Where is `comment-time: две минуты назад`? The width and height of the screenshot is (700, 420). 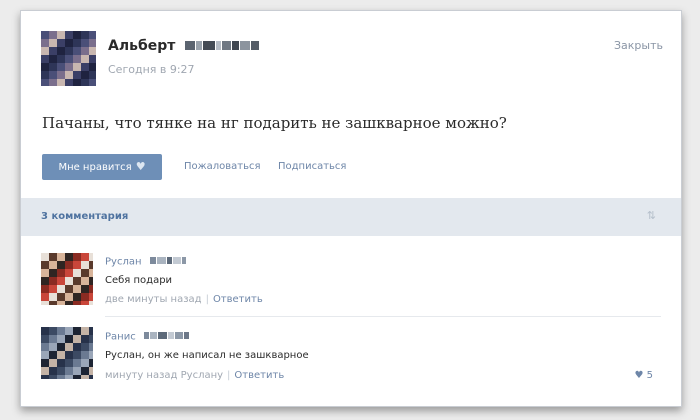
comment-time: две минуты назад is located at coordinates (153, 299).